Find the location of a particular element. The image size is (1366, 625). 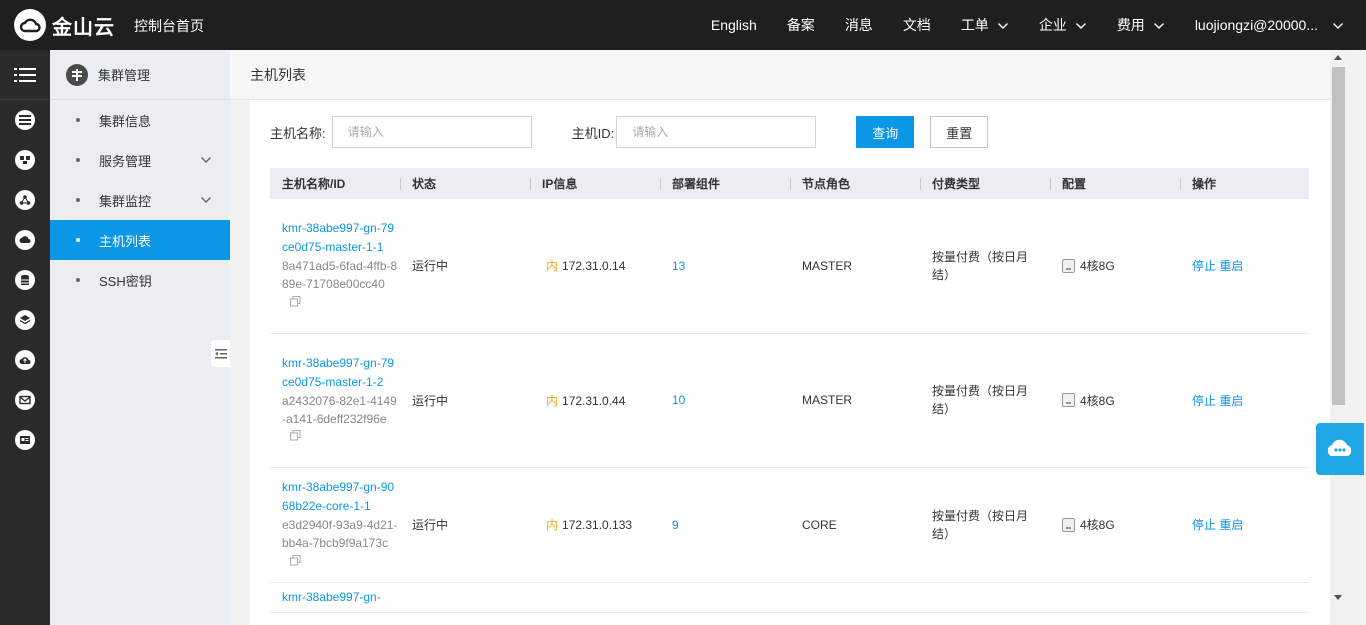

cloud-upload-icon is located at coordinates (25, 360).